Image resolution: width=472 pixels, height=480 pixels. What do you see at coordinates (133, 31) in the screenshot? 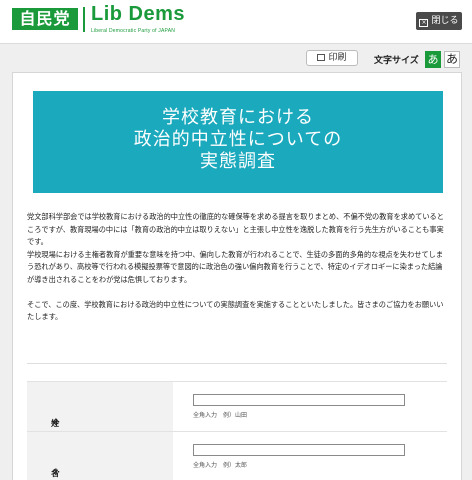
I see `ldp-logo-subtitle: Liberal Democratic Party of JAPAN` at bounding box center [133, 31].